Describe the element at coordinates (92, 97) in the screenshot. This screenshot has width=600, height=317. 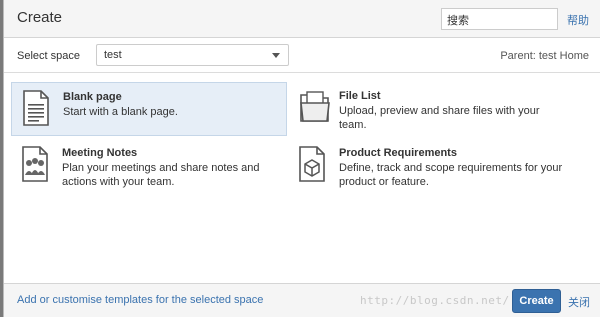
I see `template-name: Blank page` at that location.